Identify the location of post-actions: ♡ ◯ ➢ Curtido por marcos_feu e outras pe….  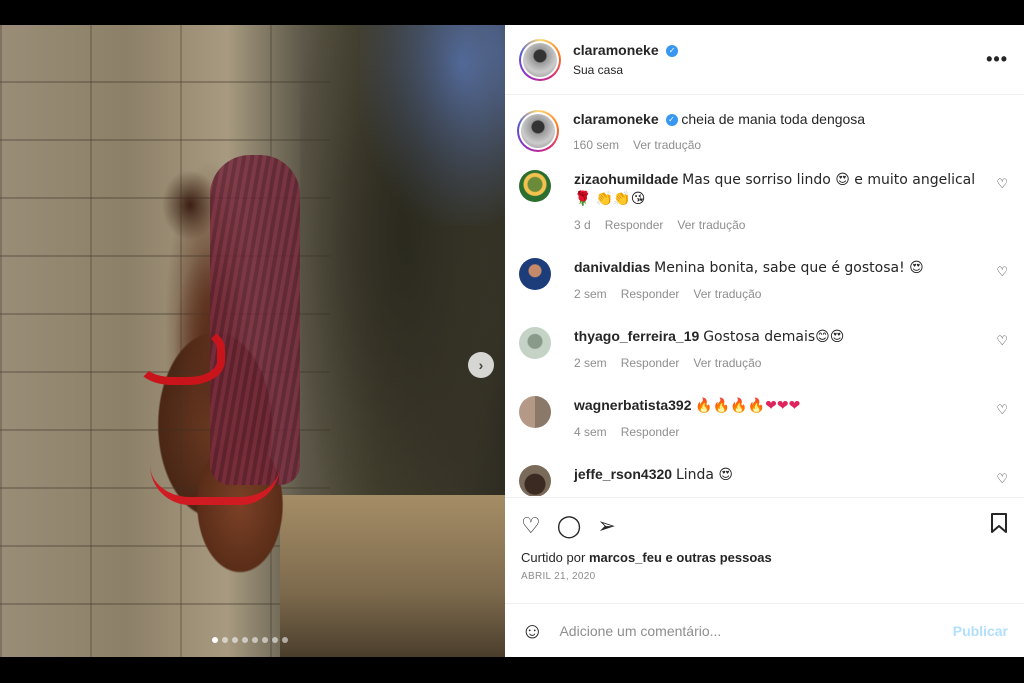
(764, 539).